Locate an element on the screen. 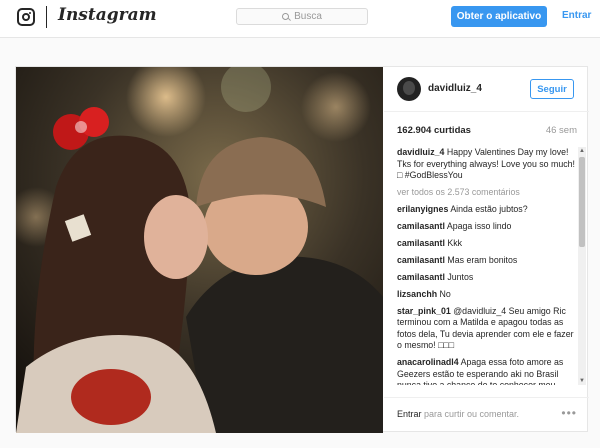  comment-item: erilanyignes Ainda estão jubtos? is located at coordinates (486, 210).